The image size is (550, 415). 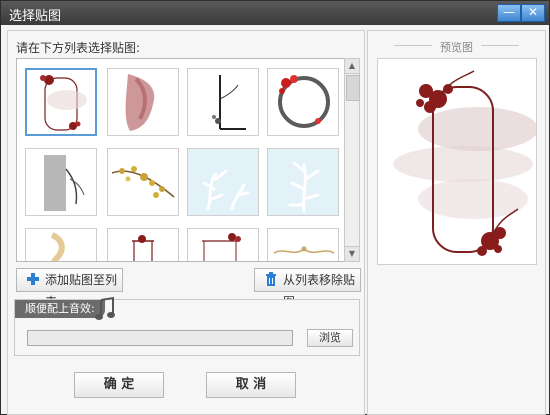 I want to click on cancel-button: 取 消, so click(x=251, y=385).